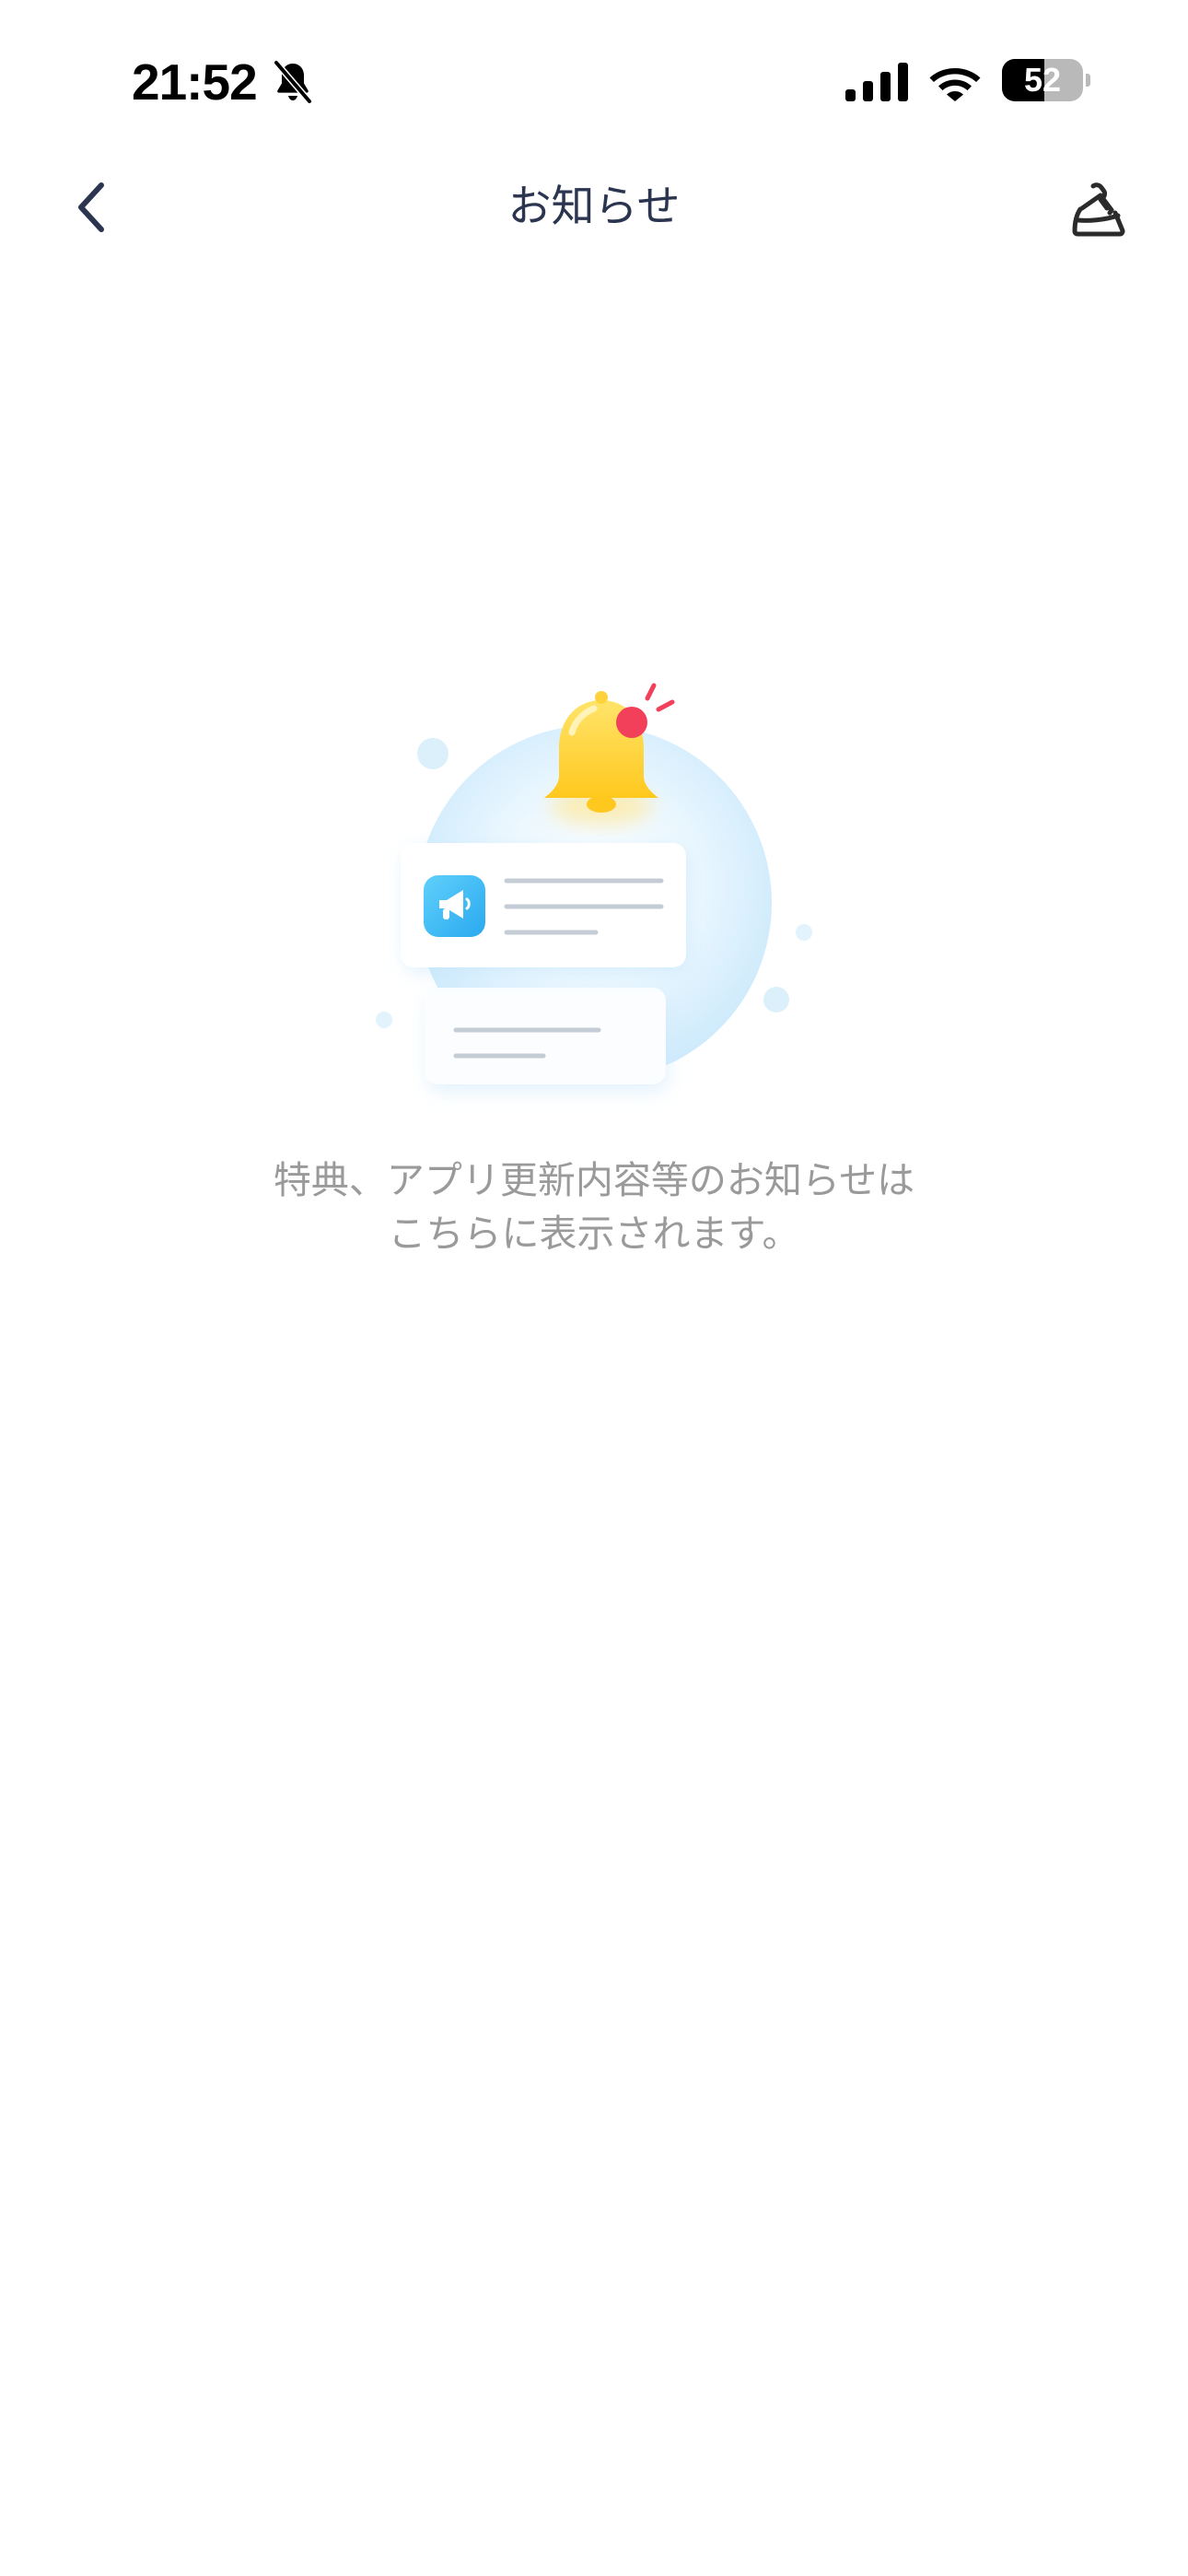 The height and width of the screenshot is (2576, 1188). I want to click on clear-all-button, so click(1098, 209).